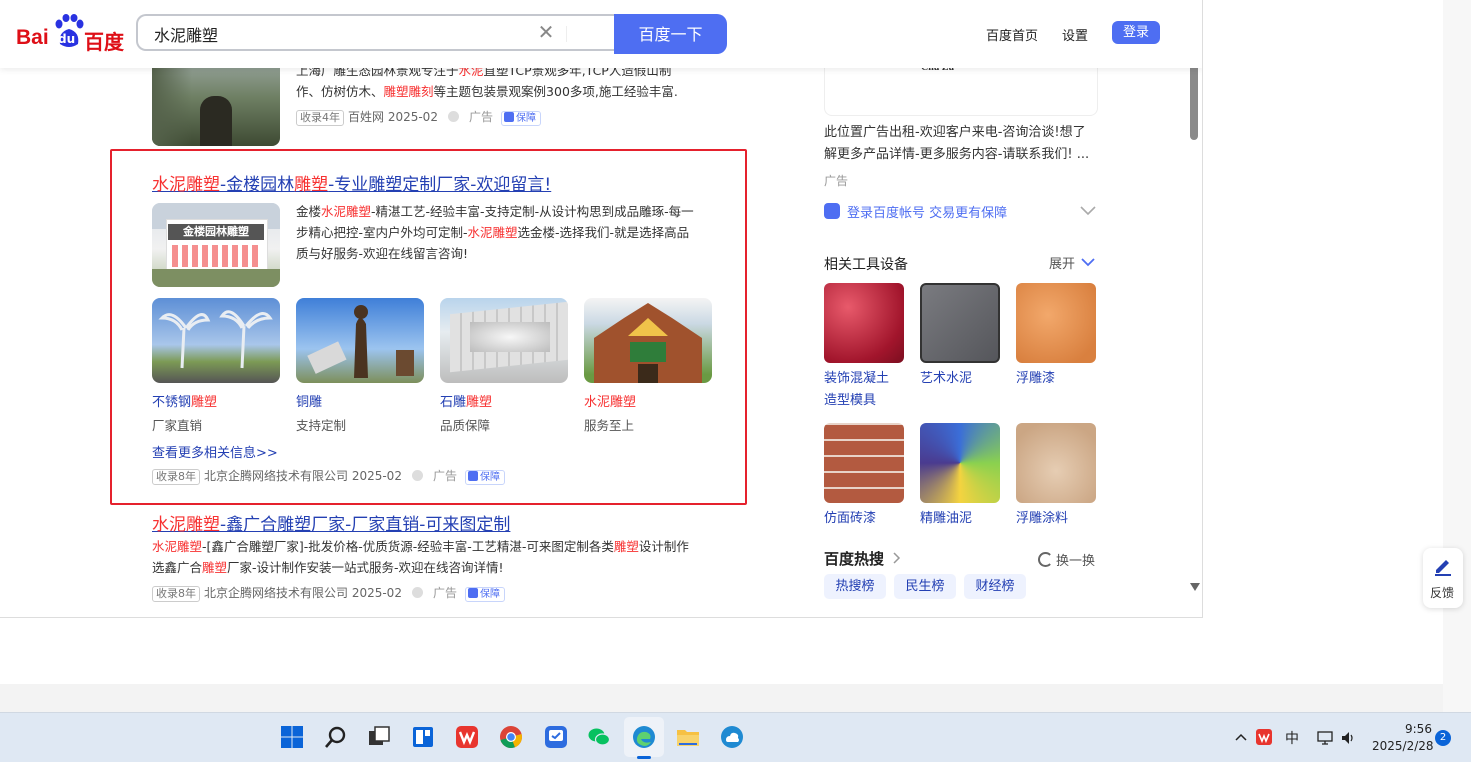  I want to click on search-input, so click(334, 34).